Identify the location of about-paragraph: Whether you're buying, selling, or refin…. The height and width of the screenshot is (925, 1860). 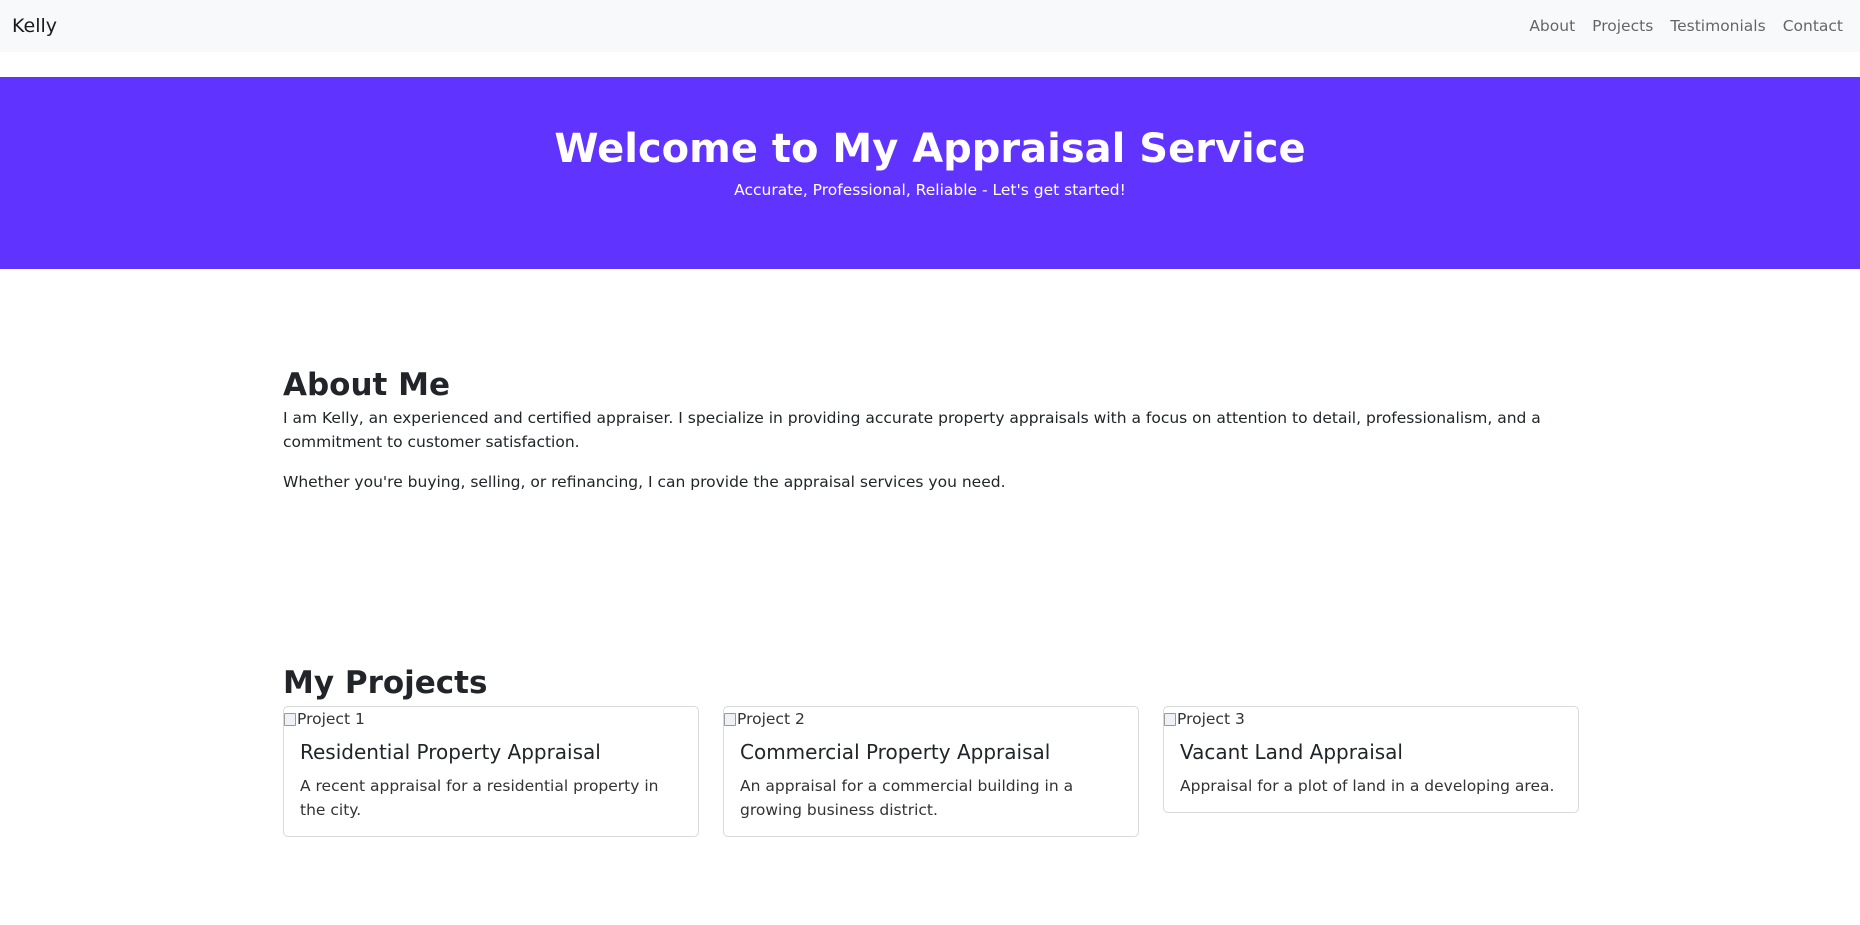
(644, 482).